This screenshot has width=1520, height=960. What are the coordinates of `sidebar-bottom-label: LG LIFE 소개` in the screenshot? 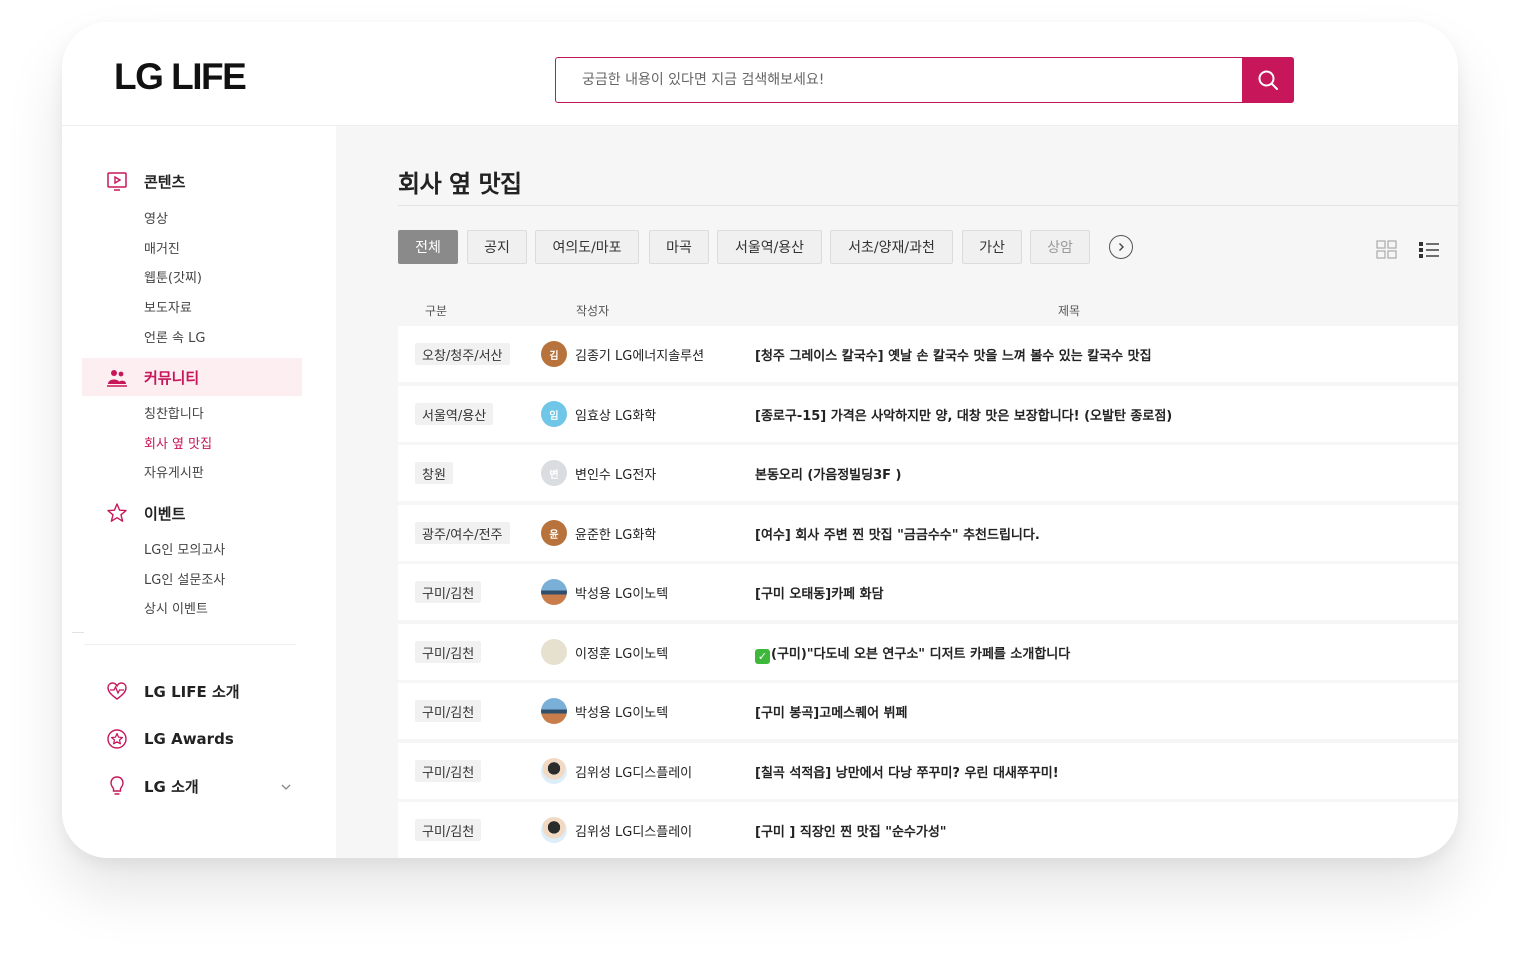 It's located at (192, 691).